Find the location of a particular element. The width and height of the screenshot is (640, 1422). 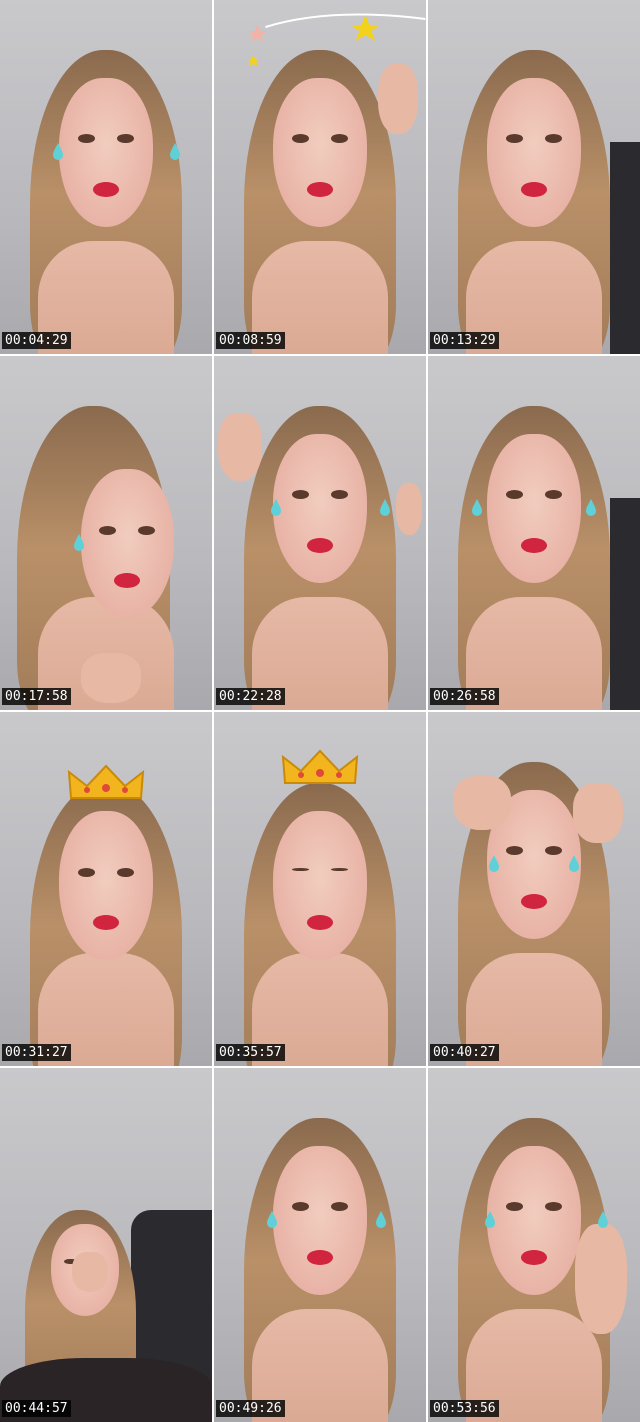

video-frame-4: 00:17:58 is located at coordinates (106, 533).